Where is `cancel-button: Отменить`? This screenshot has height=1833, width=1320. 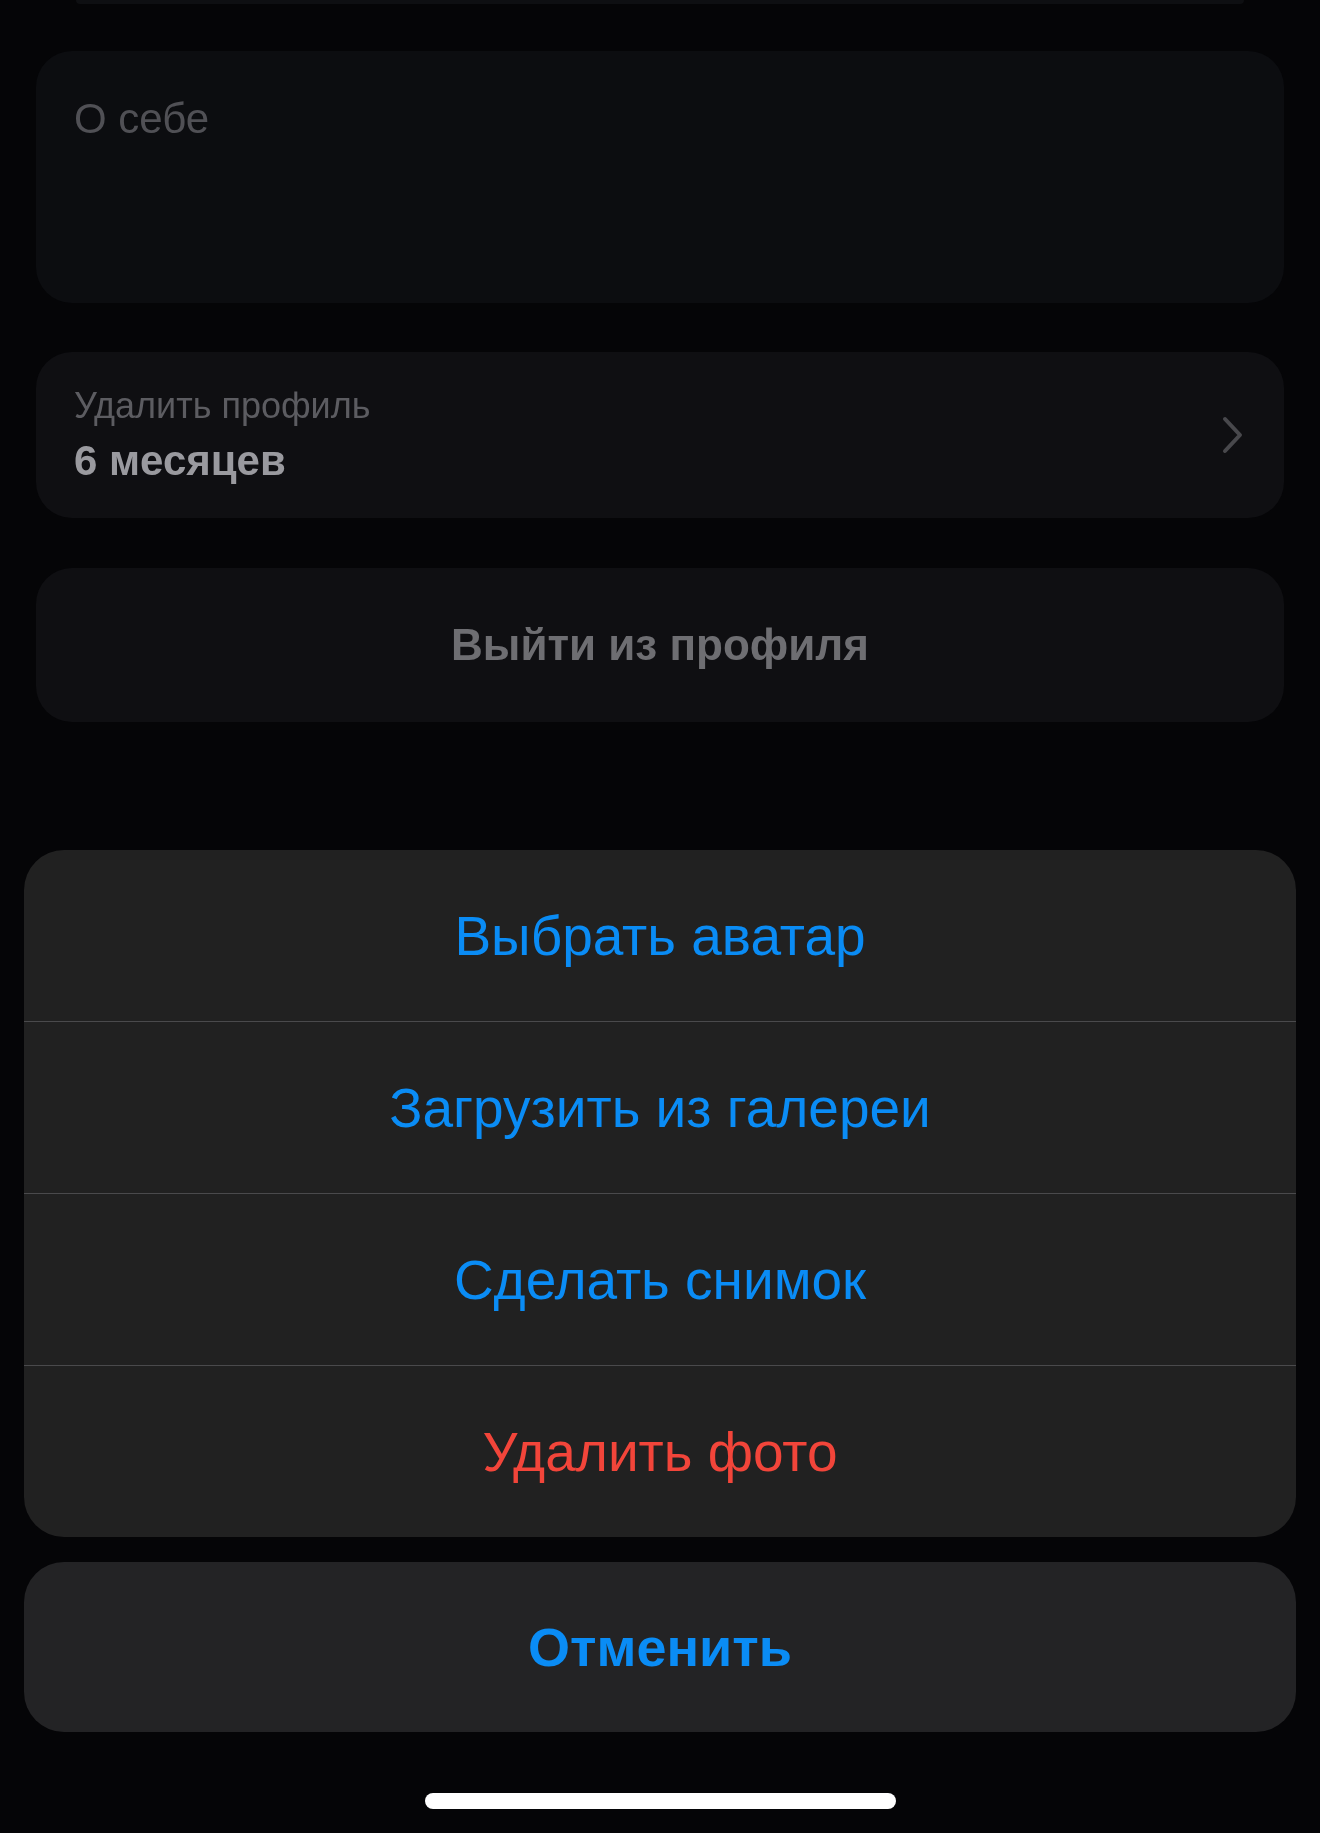
cancel-button: Отменить is located at coordinates (660, 1647).